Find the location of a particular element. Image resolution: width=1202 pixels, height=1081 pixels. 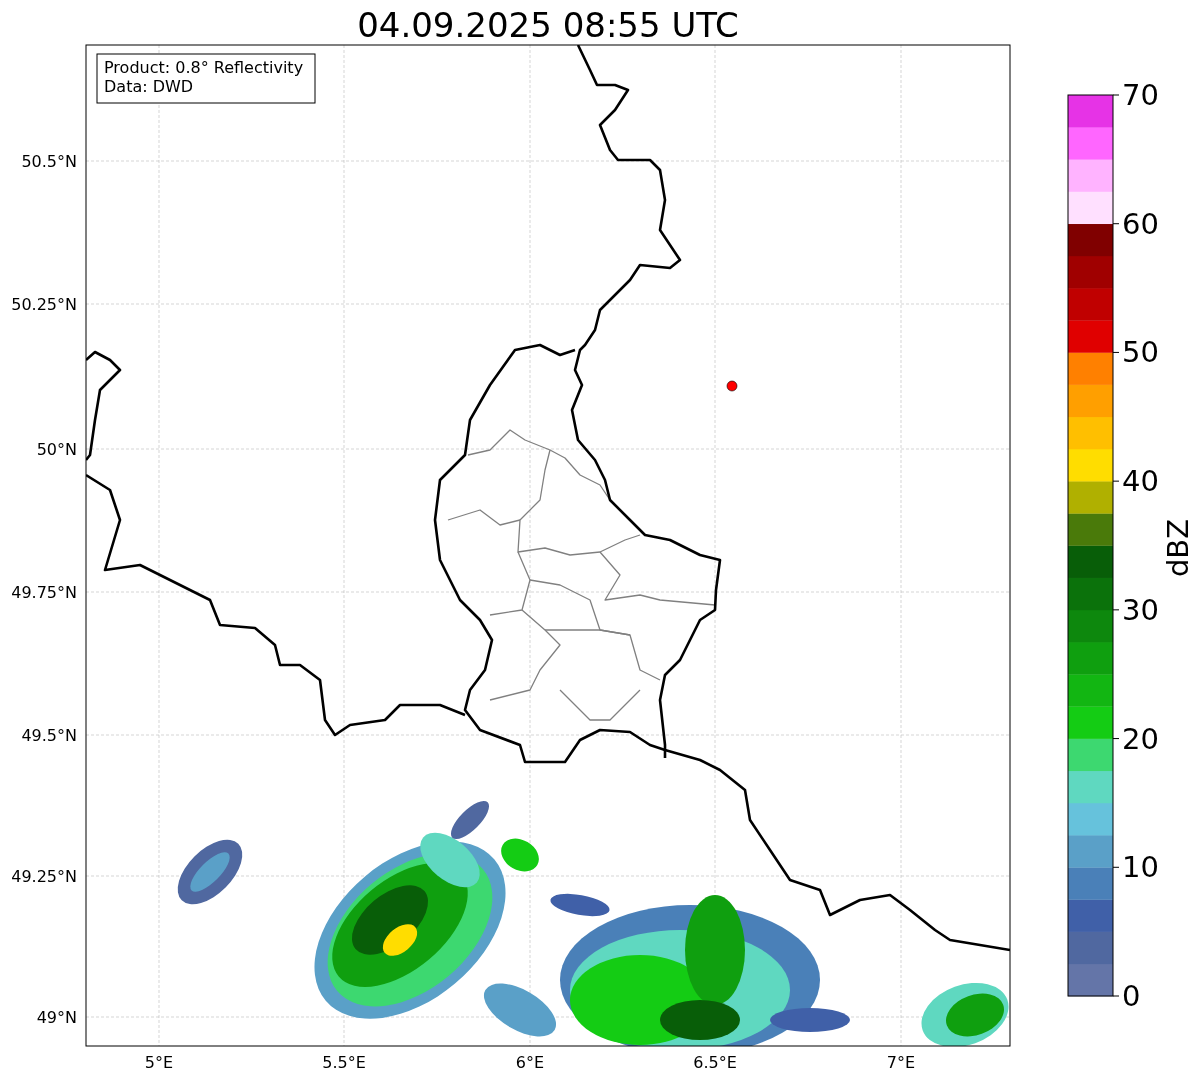

colorbar-tick-label: 30 is located at coordinates (1140, 609).